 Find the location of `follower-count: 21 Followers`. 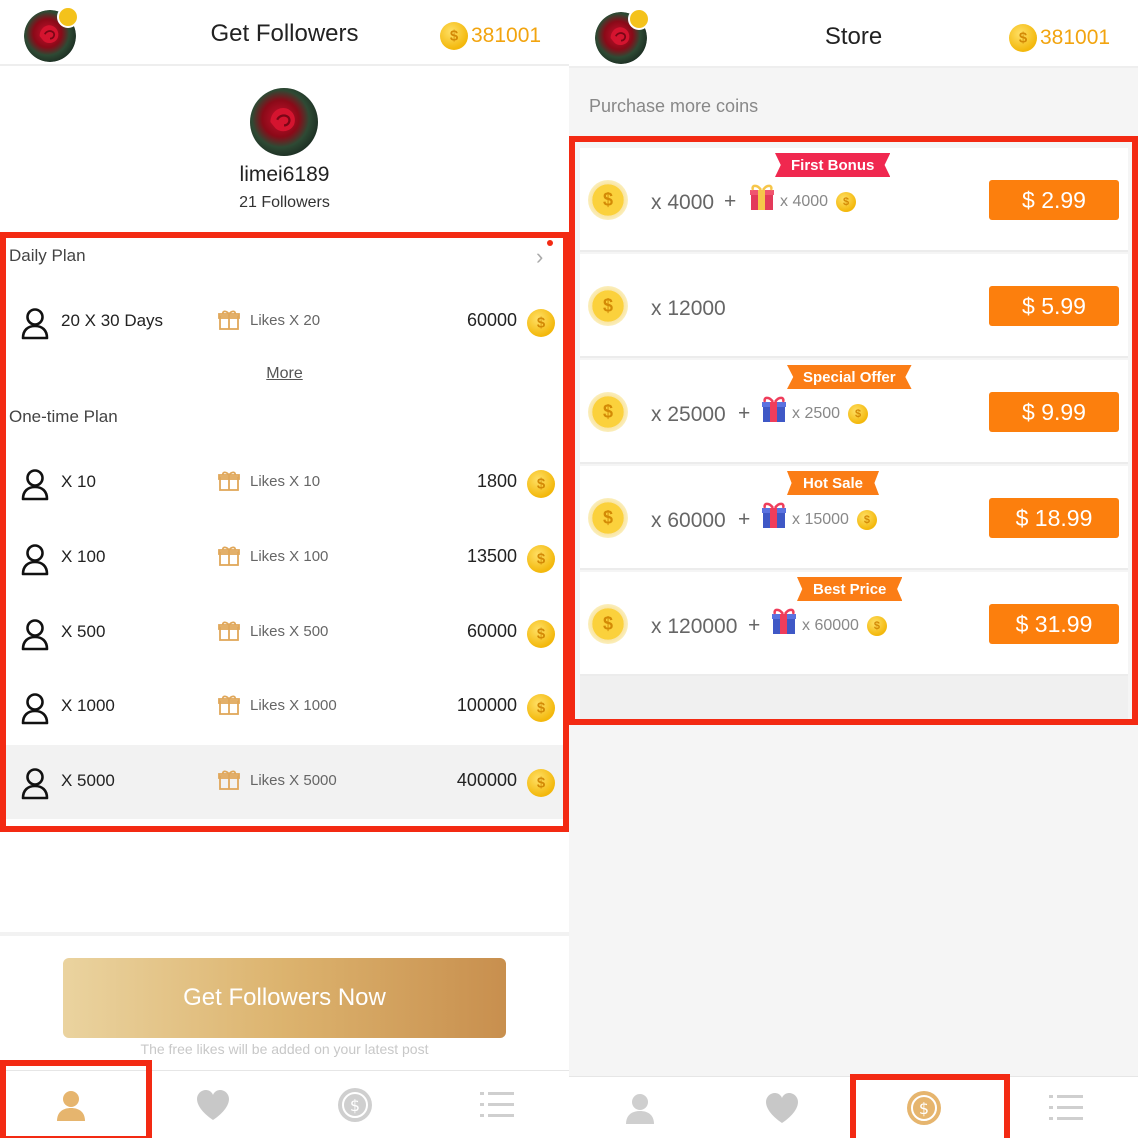

follower-count: 21 Followers is located at coordinates (284, 202).